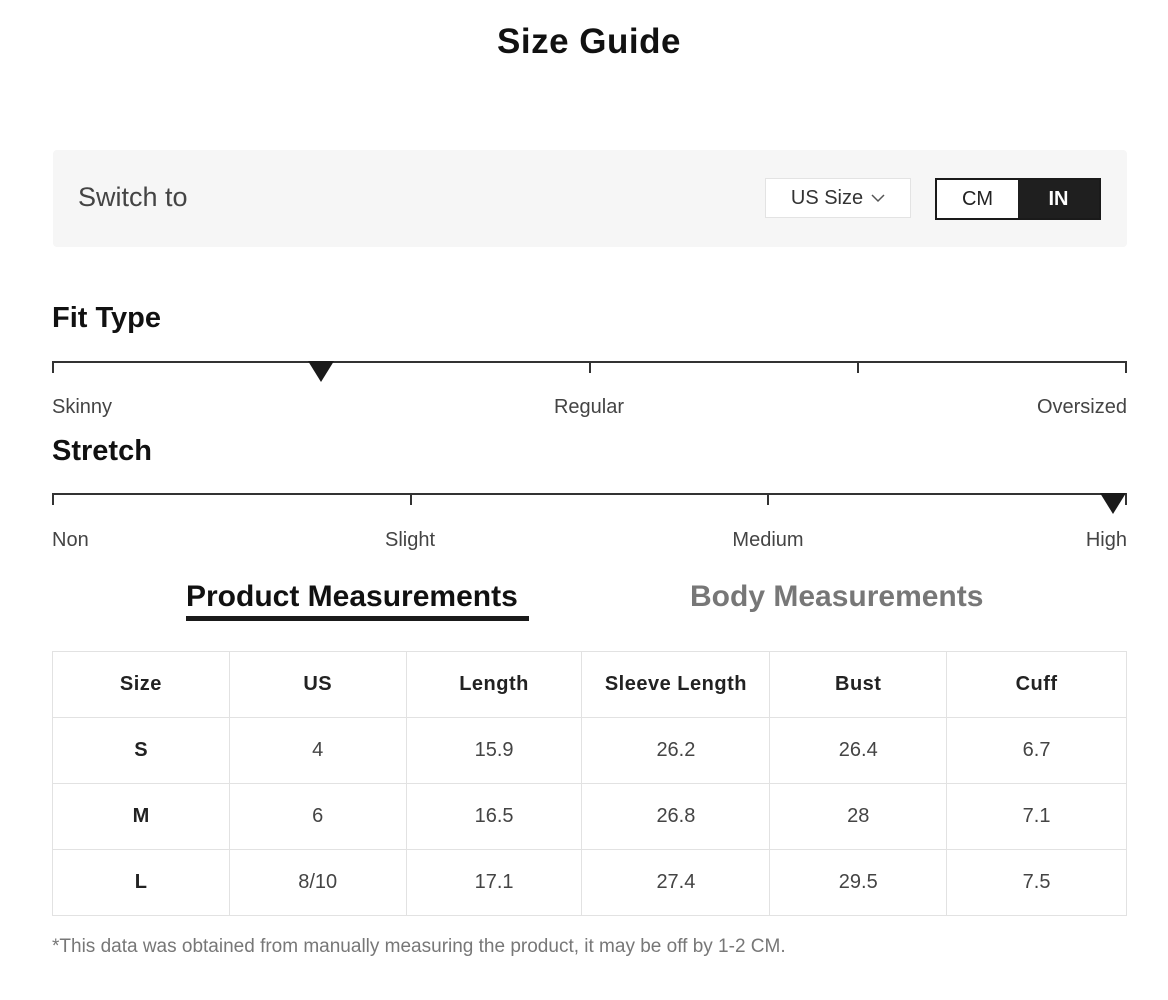  Describe the element at coordinates (858, 816) in the screenshot. I see `table-cell: 28` at that location.